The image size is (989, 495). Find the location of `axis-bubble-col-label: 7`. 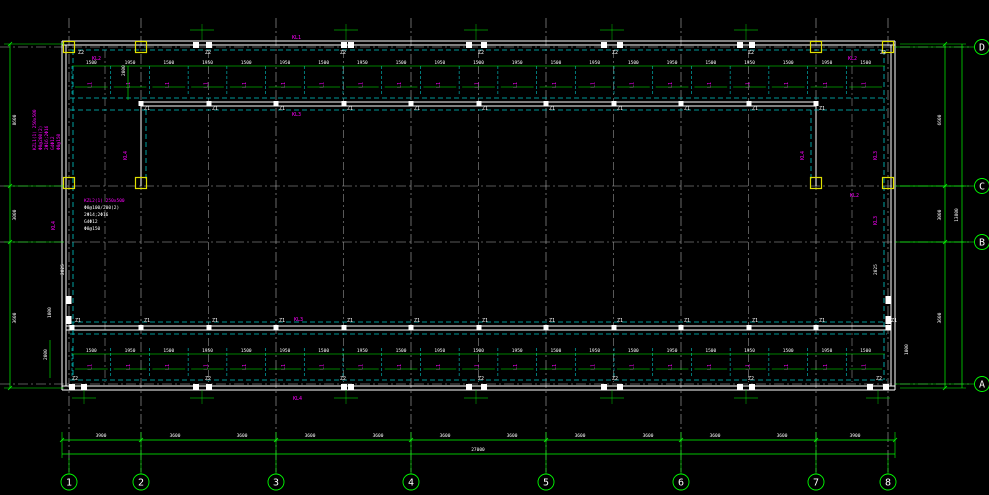

axis-bubble-col-label: 7 is located at coordinates (816, 483).